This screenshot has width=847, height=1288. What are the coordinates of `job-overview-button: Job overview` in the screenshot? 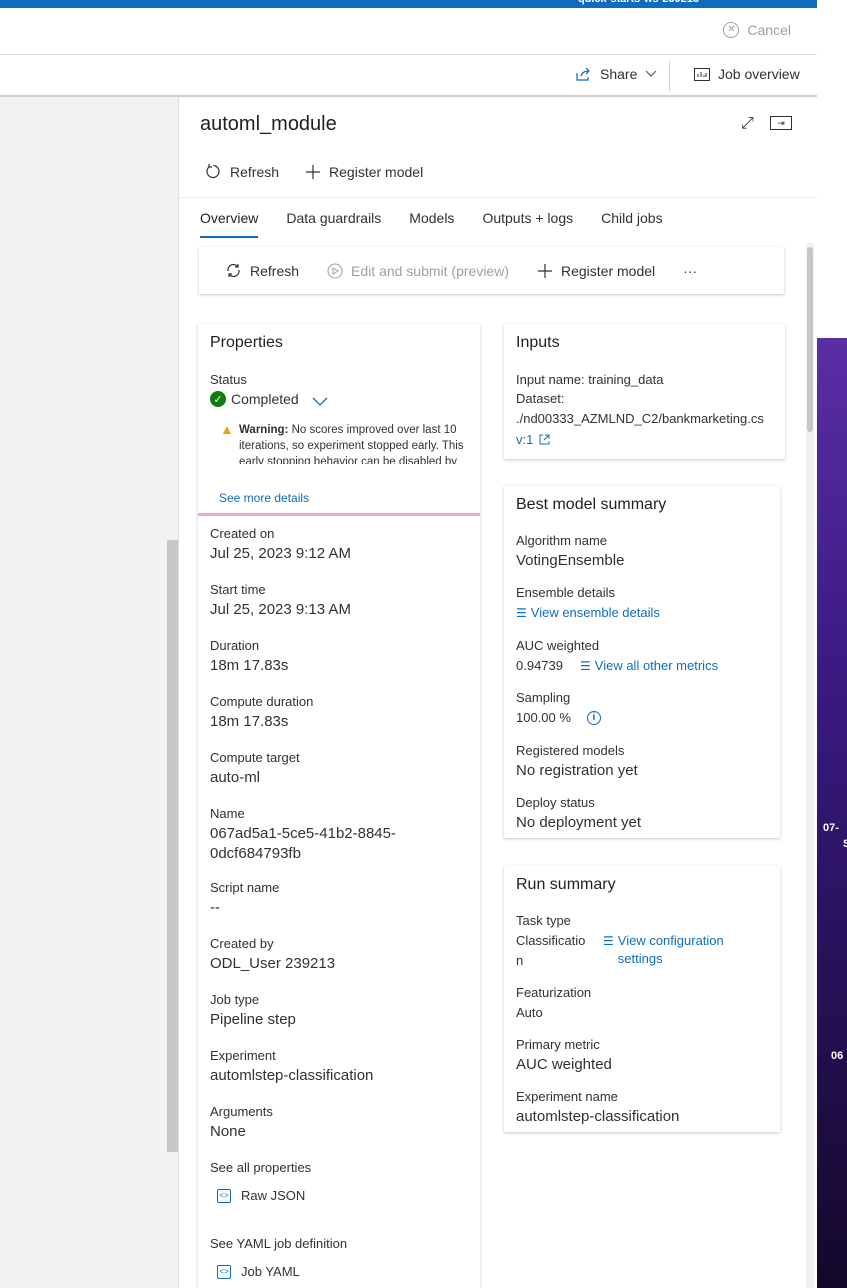 It's located at (747, 74).